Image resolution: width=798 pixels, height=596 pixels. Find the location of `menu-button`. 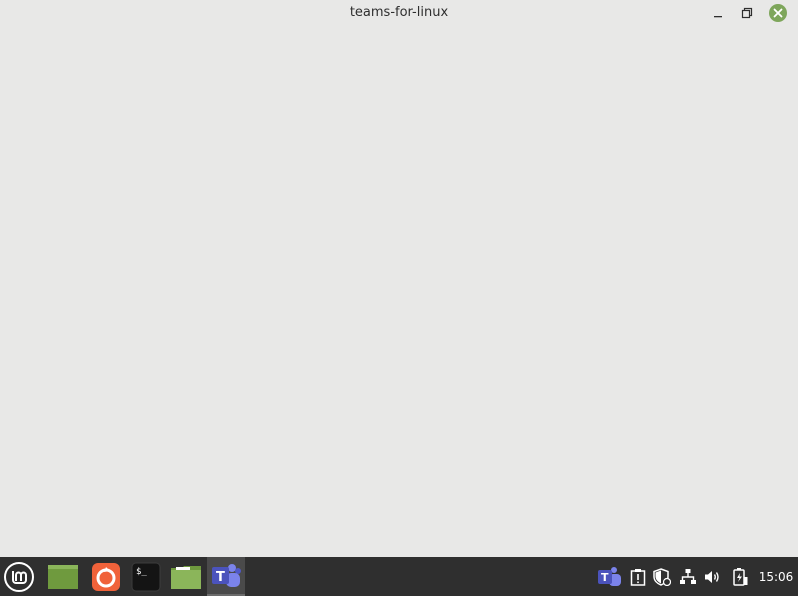

menu-button is located at coordinates (19, 576).